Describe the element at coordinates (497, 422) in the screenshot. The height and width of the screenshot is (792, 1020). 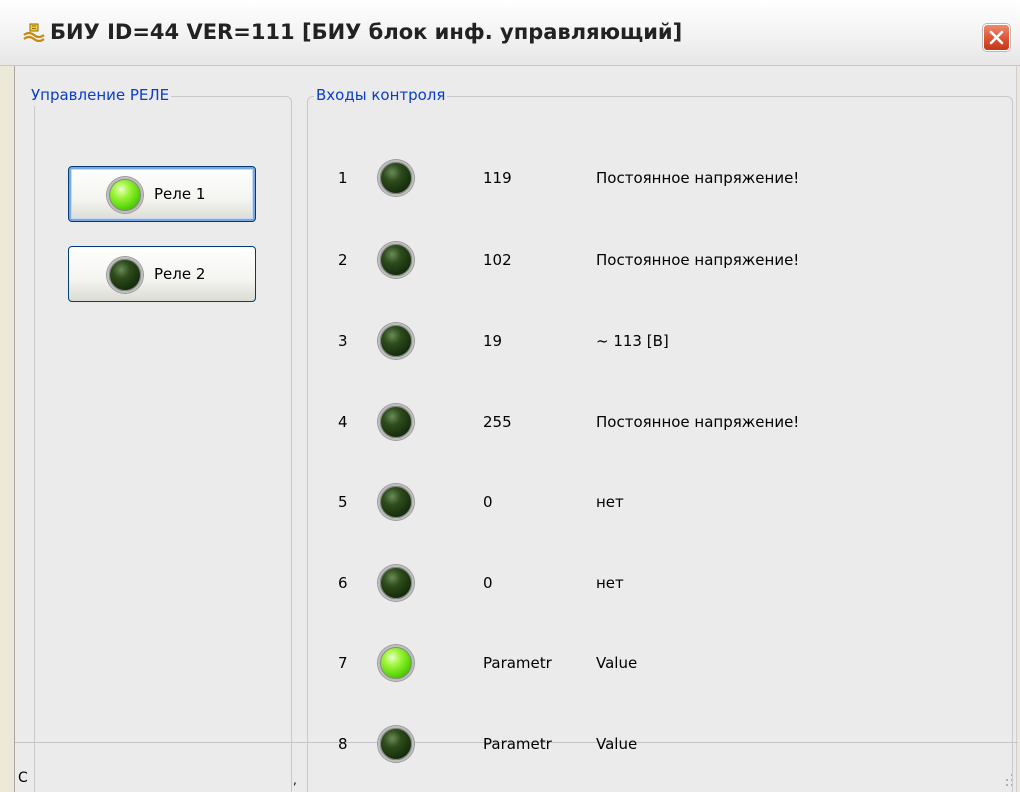
I see `input-parameter: 255` at that location.